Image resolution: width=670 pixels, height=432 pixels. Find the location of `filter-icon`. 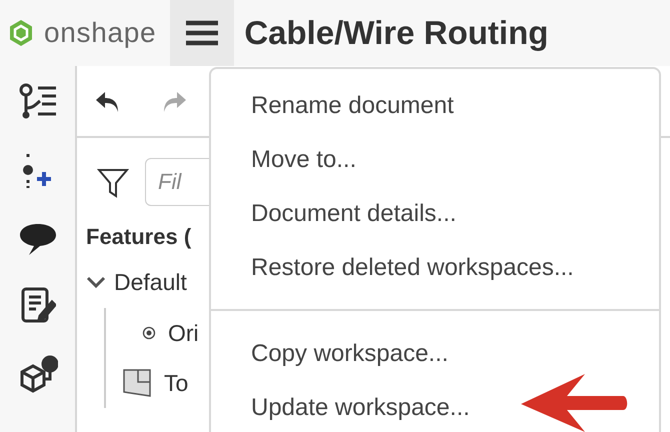

filter-icon is located at coordinates (113, 182).